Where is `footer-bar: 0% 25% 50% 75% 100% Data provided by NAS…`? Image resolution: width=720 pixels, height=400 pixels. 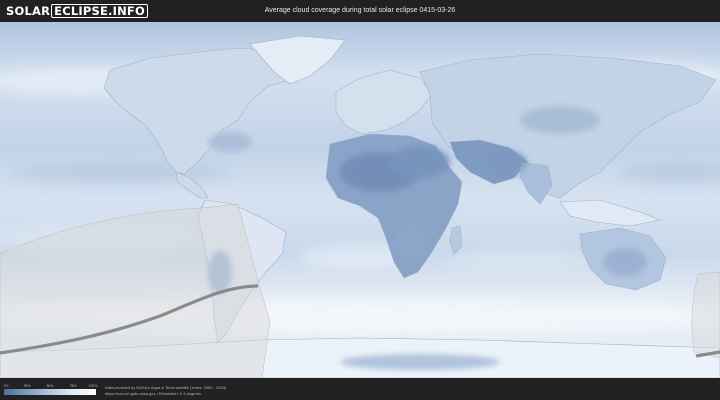 footer-bar: 0% 25% 50% 75% 100% Data provided by NAS… is located at coordinates (360, 389).